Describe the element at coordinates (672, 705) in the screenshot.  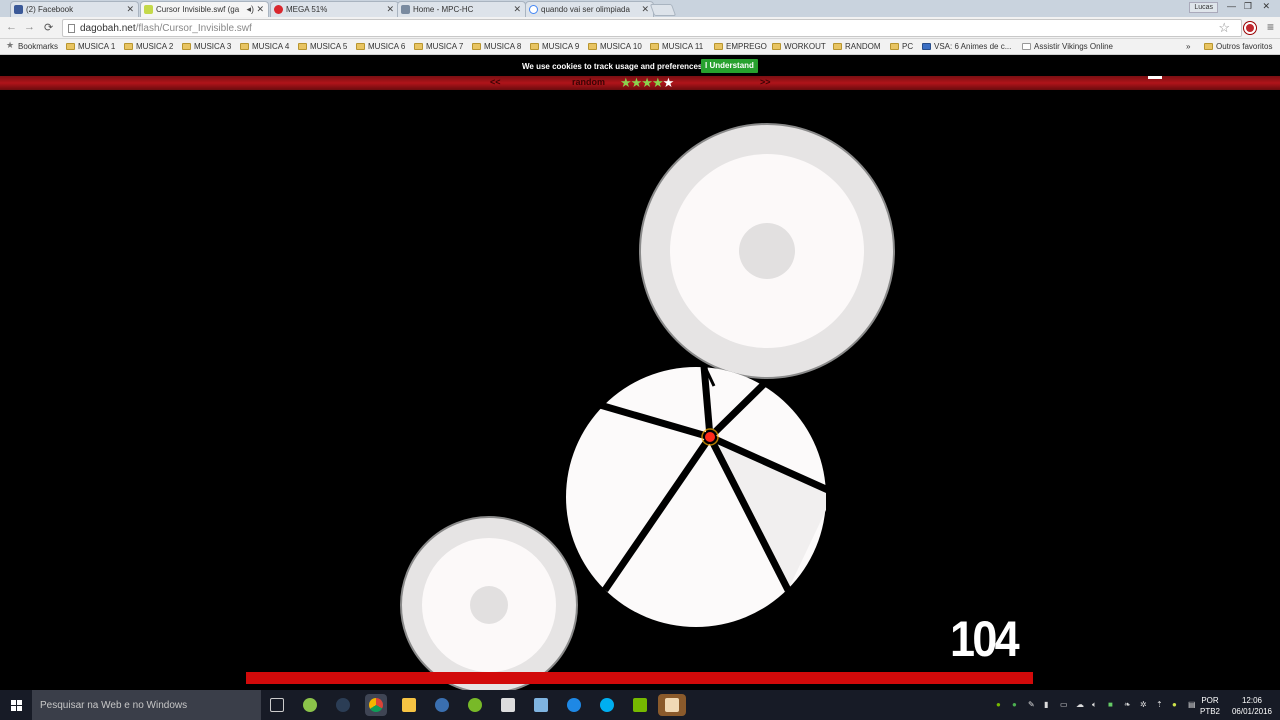
I see `game-app-icon` at that location.